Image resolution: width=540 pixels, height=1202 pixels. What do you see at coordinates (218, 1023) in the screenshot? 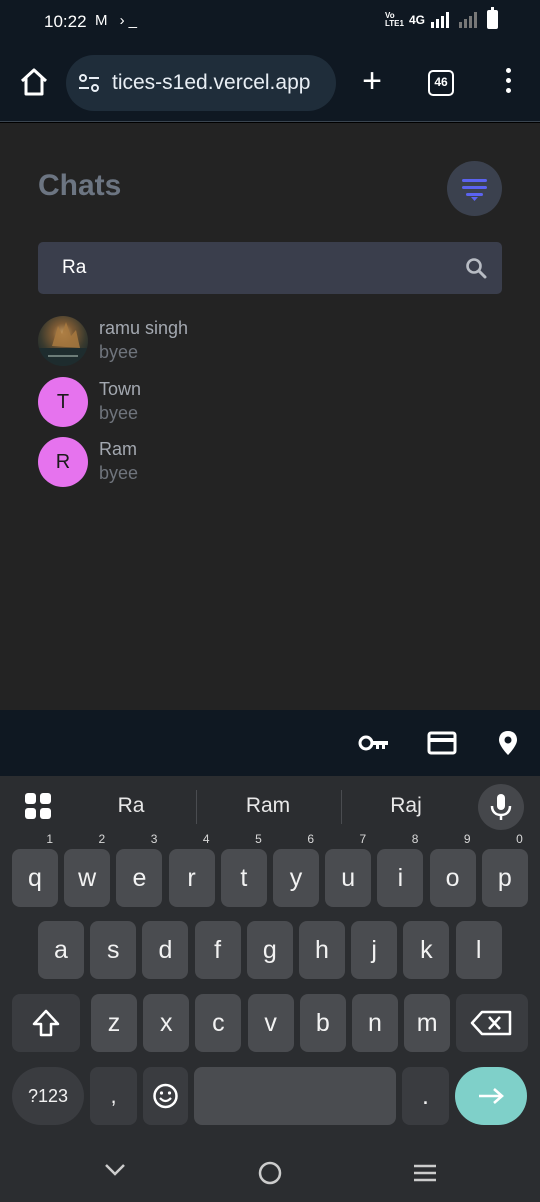
I see `key-c: c` at bounding box center [218, 1023].